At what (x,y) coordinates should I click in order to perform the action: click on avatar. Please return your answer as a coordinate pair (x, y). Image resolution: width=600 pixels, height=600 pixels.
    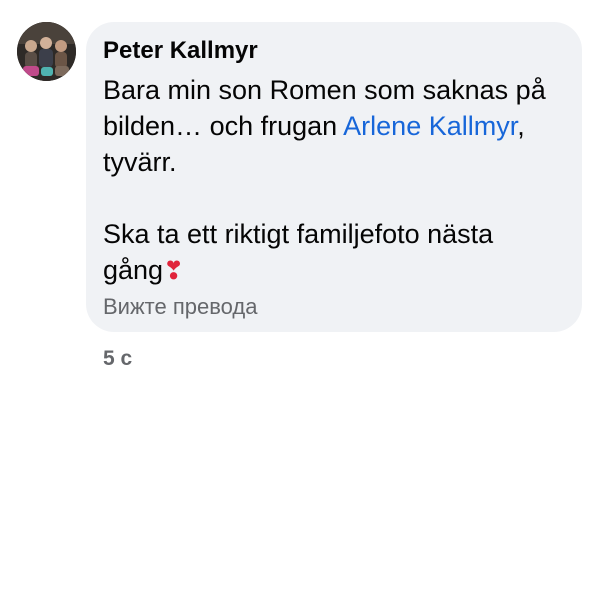
    Looking at the image, I should click on (46, 51).